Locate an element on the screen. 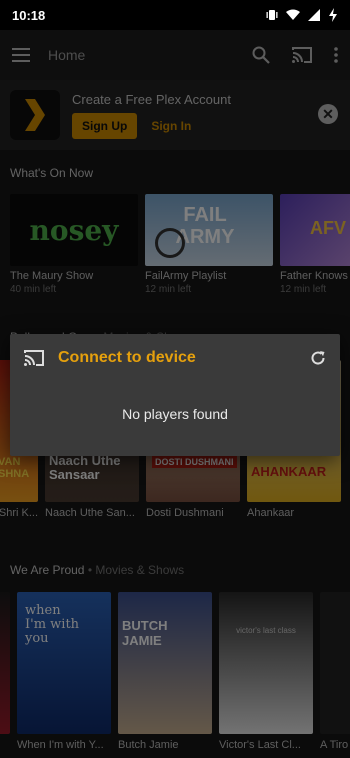  wifi-icon is located at coordinates (293, 14).